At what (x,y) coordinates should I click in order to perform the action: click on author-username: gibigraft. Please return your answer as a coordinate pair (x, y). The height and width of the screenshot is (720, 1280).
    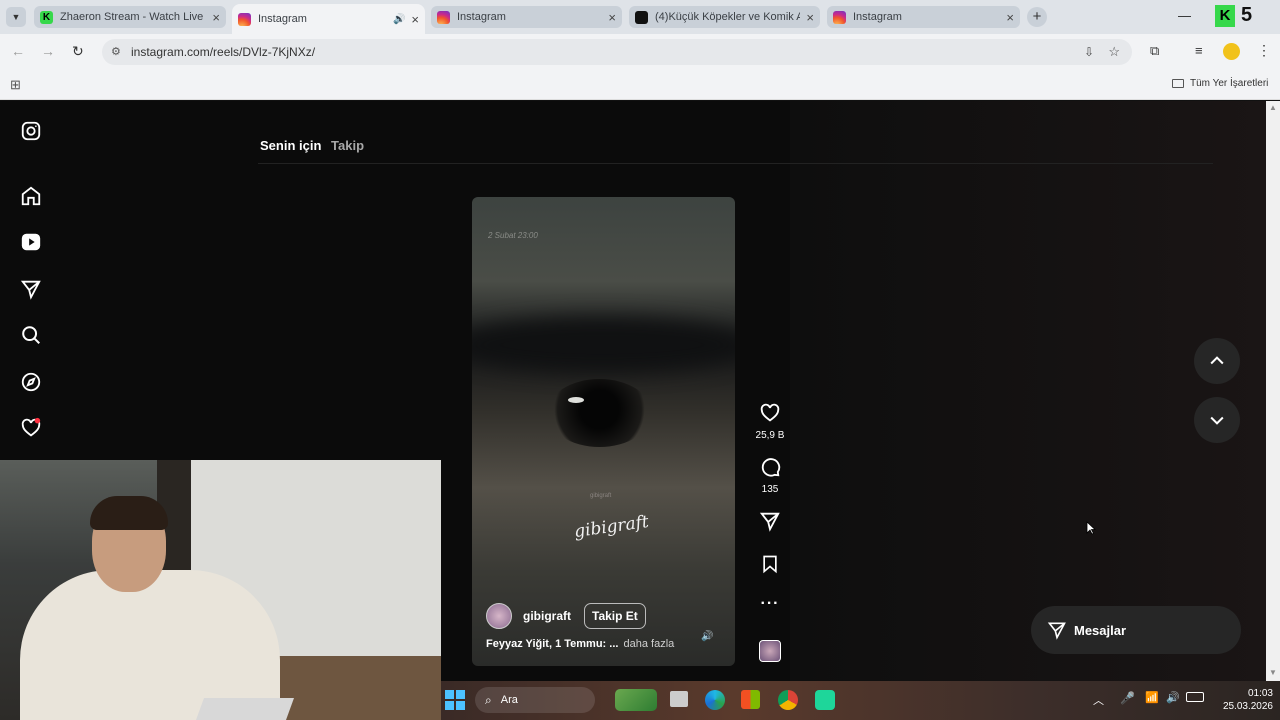
    Looking at the image, I should click on (547, 616).